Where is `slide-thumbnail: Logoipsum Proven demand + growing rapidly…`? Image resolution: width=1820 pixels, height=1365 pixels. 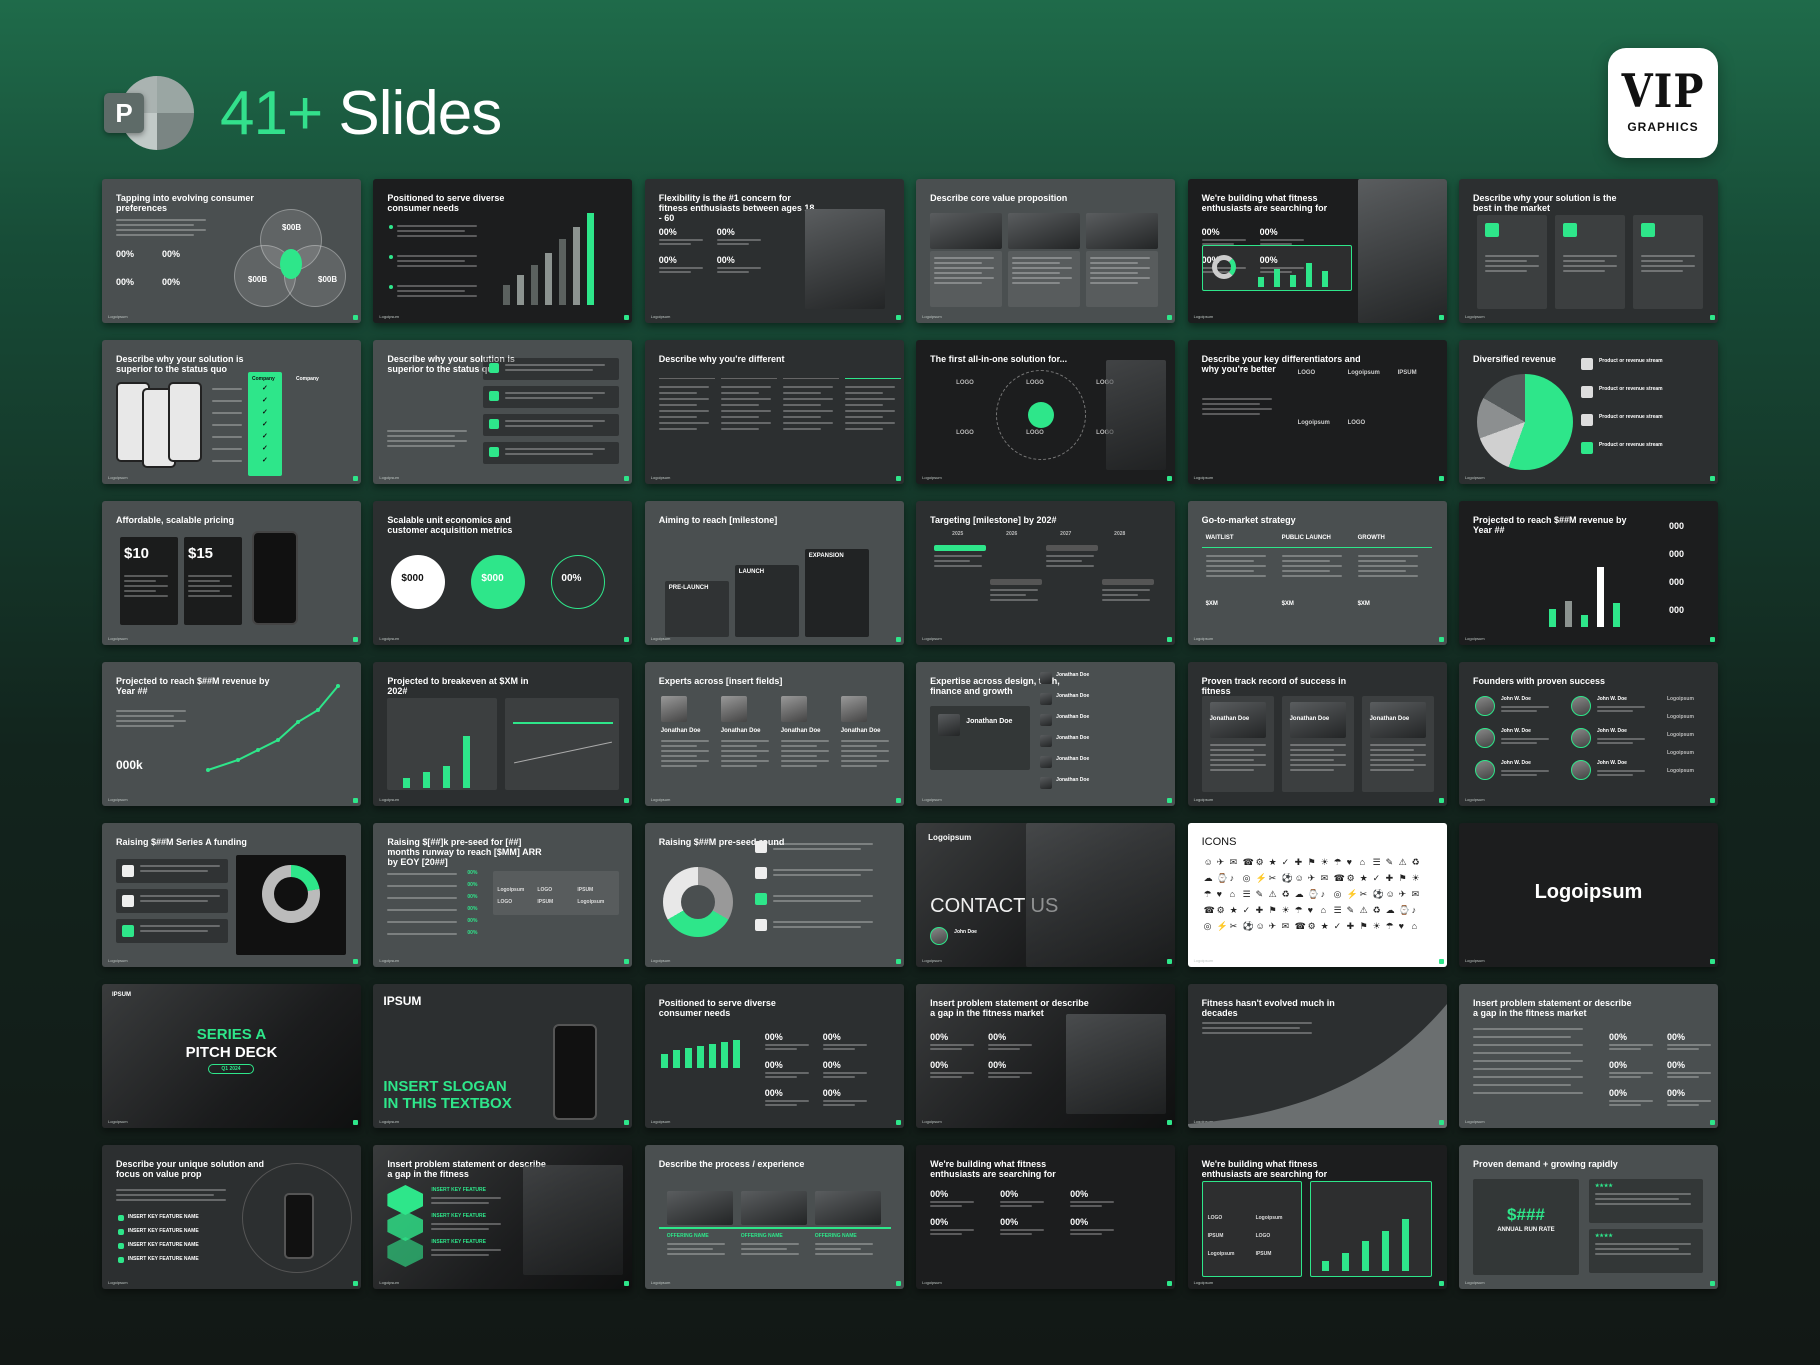
slide-thumbnail: Logoipsum Proven demand + growing rapidly… is located at coordinates (1588, 1217).